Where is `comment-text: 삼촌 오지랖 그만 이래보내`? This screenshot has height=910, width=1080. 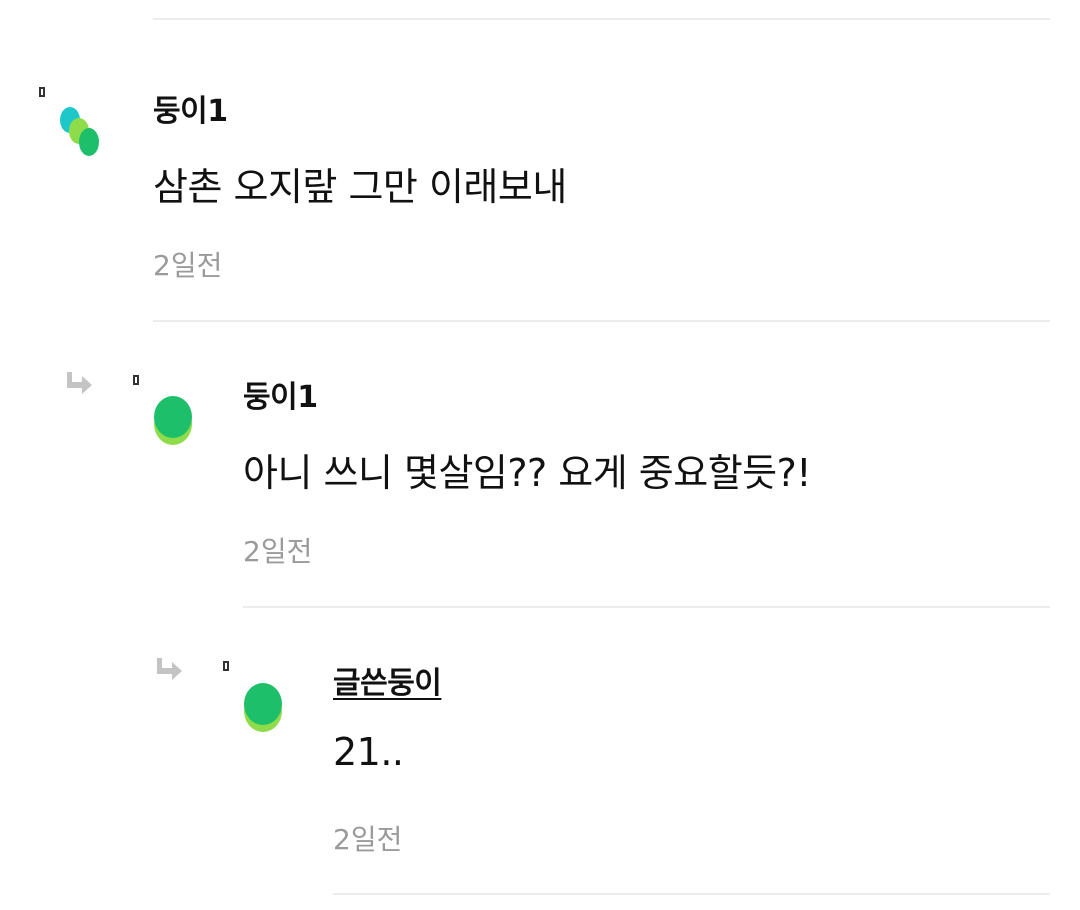
comment-text: 삼촌 오지랖 그만 이래보내 is located at coordinates (360, 187).